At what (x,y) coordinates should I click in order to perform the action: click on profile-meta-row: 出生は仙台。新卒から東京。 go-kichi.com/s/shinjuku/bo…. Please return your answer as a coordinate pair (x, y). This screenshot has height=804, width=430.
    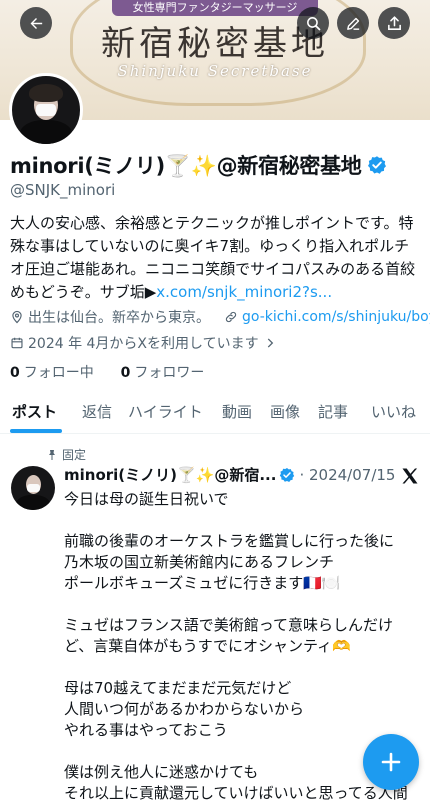
    Looking at the image, I should click on (220, 317).